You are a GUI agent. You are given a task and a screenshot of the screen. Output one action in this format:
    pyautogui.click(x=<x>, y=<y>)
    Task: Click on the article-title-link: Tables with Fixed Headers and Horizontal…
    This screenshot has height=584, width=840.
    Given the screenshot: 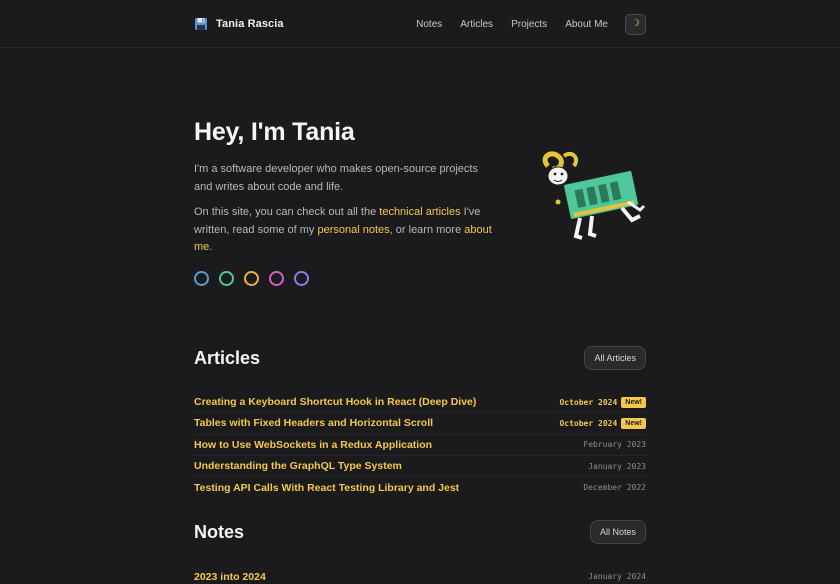 What is the action you would take?
    pyautogui.click(x=313, y=423)
    